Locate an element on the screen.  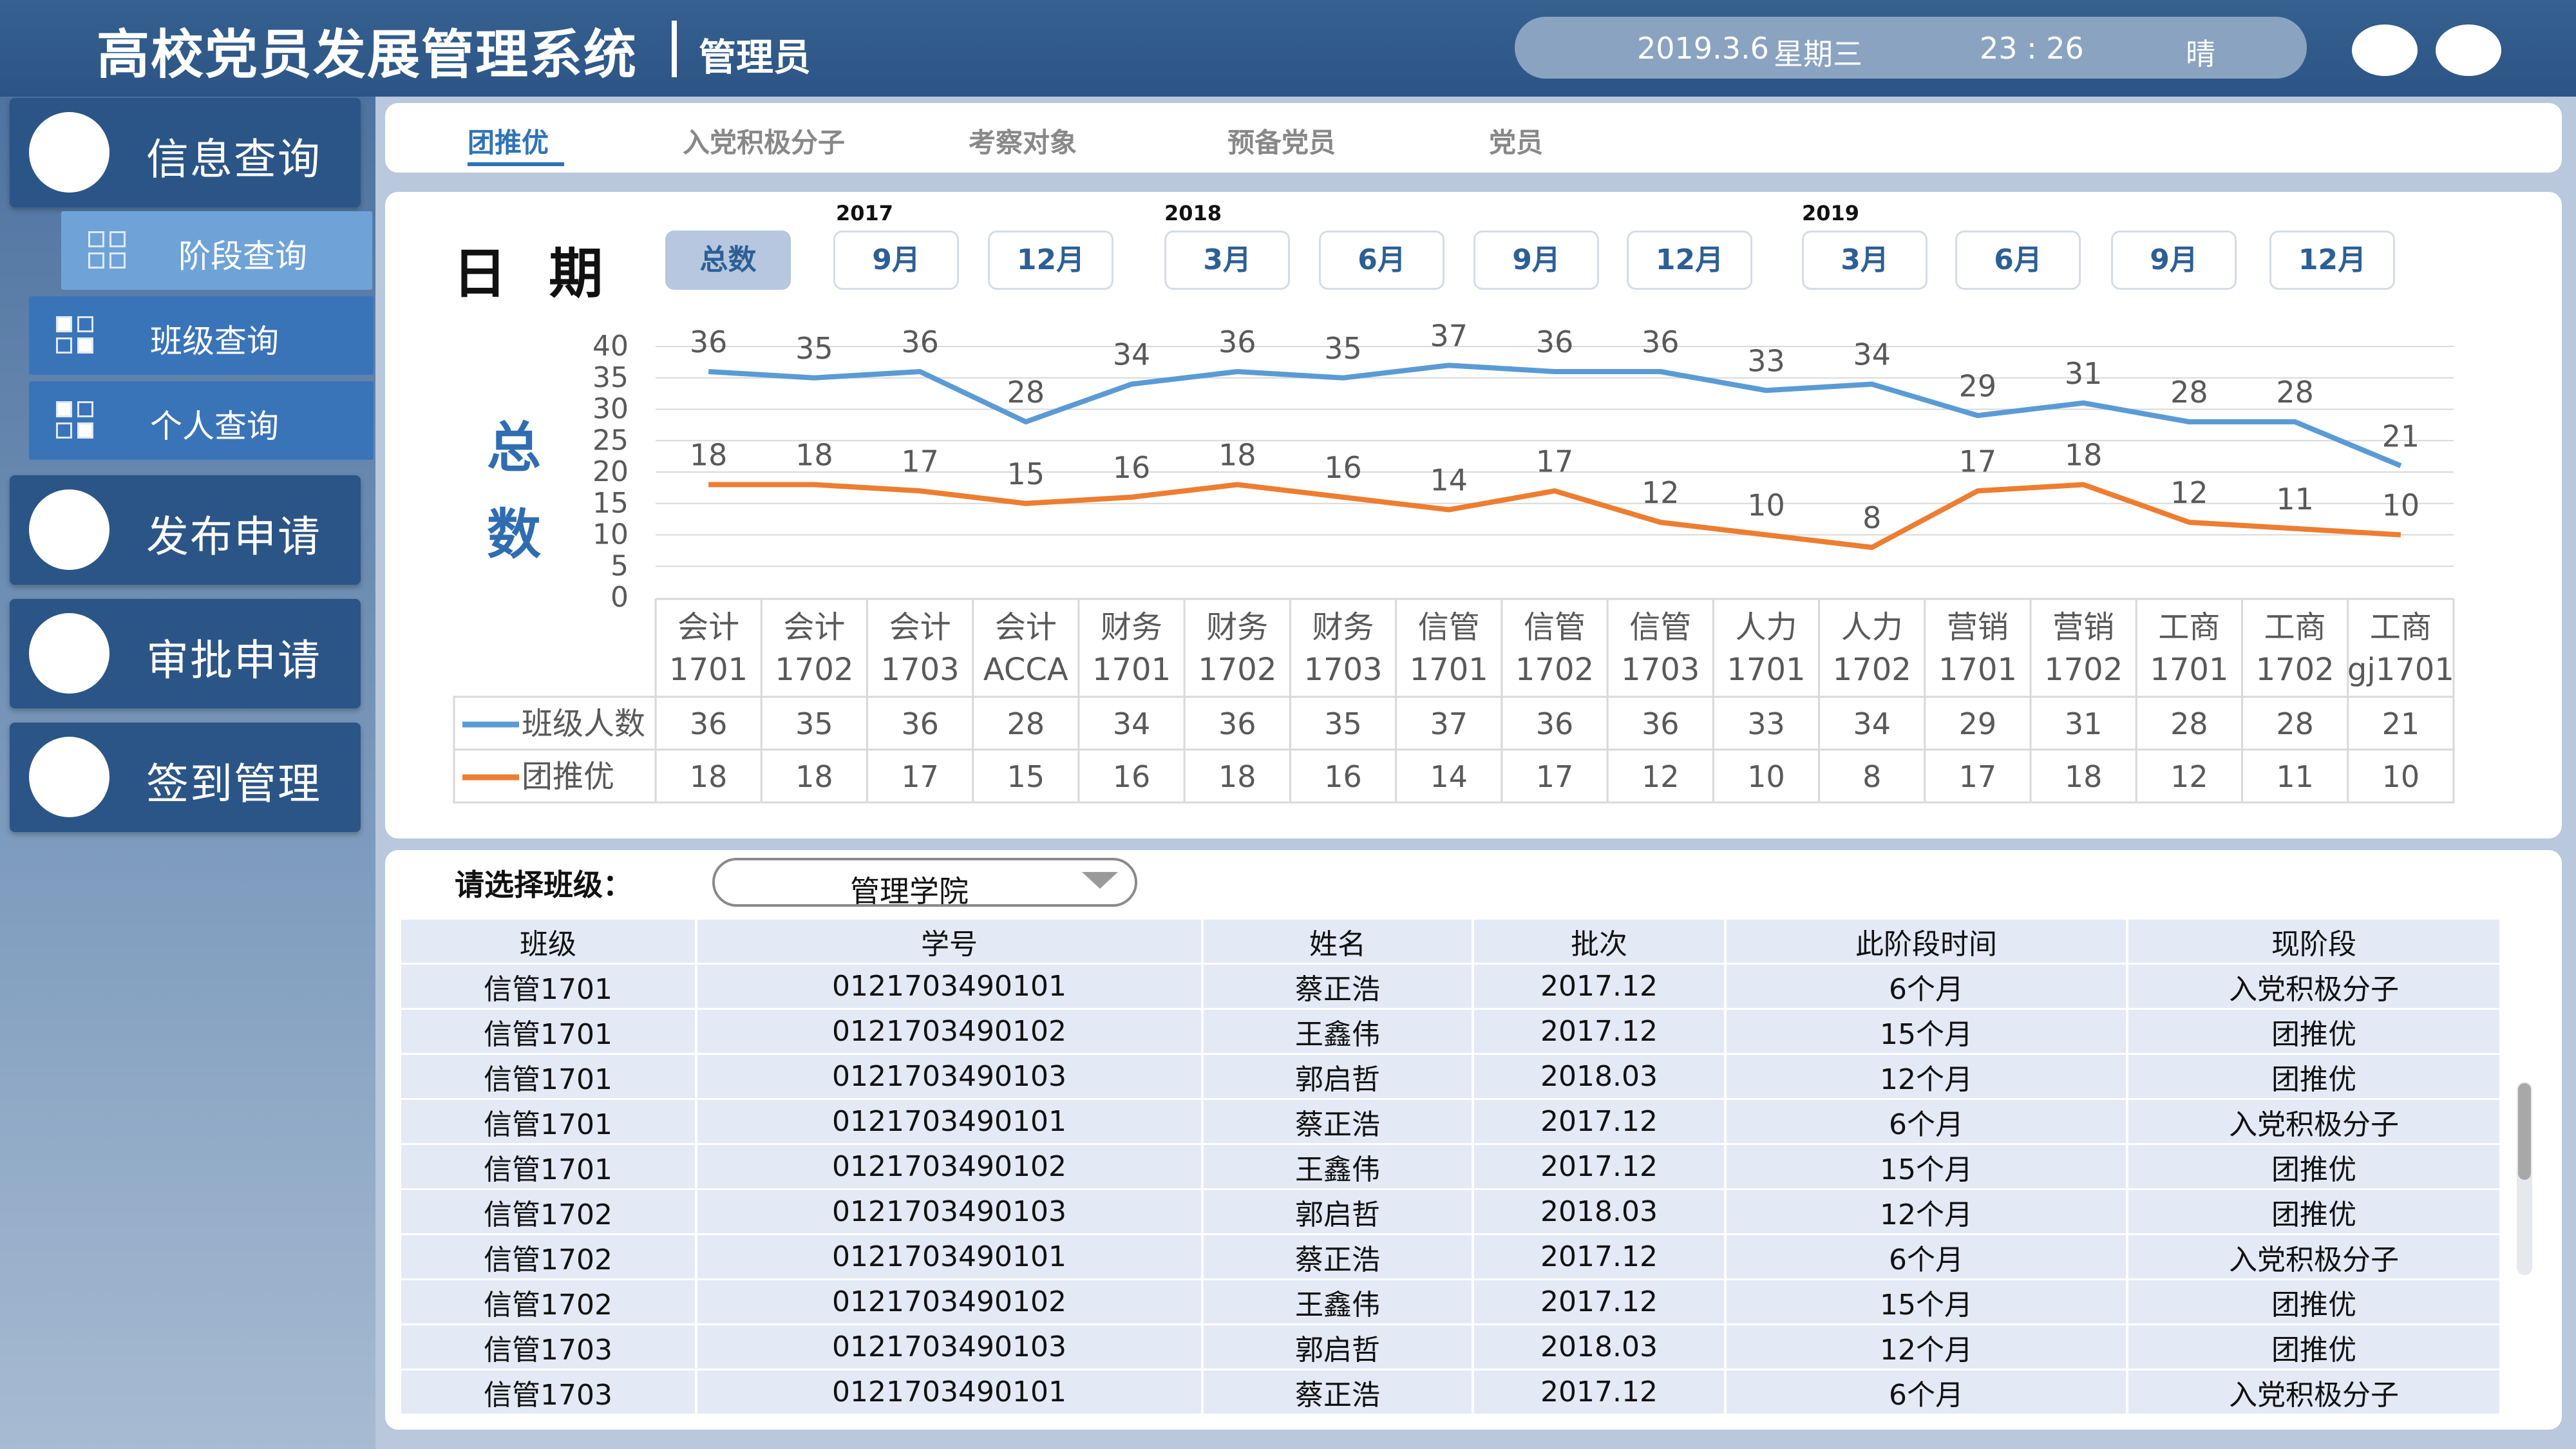
nav-signin-manage: 签到管理 is located at coordinates (185, 778).